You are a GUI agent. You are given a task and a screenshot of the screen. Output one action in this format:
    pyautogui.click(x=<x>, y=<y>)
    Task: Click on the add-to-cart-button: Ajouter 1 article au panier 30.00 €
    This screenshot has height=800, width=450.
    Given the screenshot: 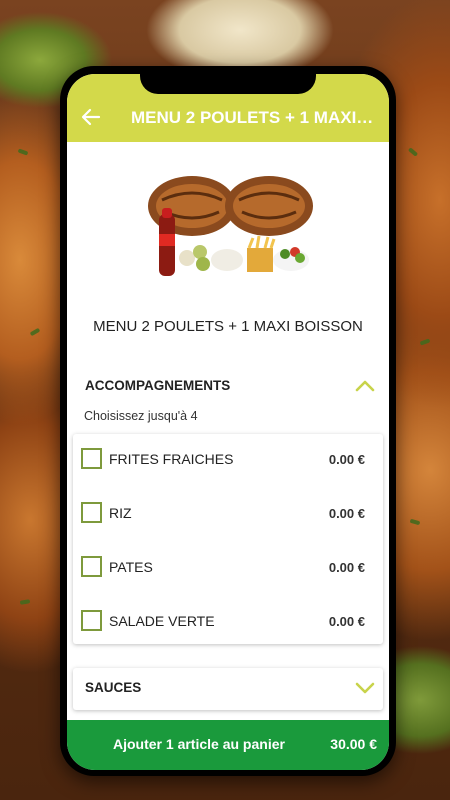 What is the action you would take?
    pyautogui.click(x=228, y=745)
    